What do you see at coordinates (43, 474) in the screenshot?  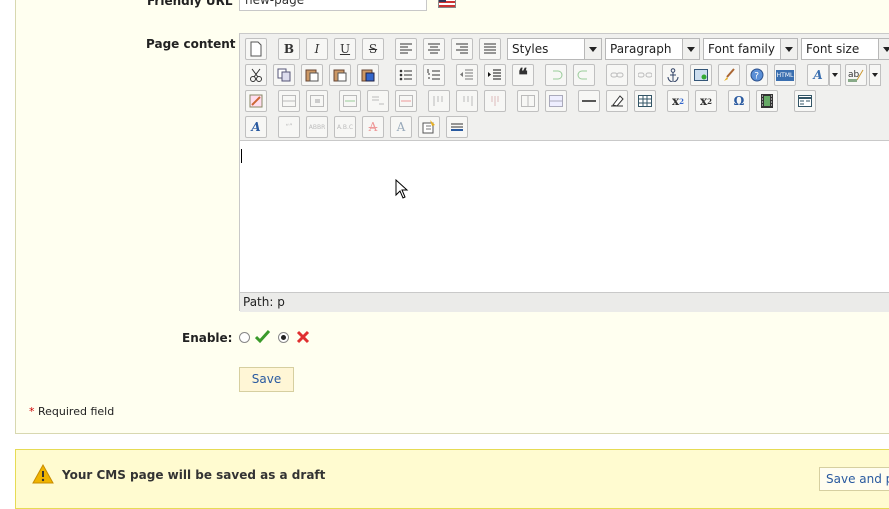 I see `warning-icon` at bounding box center [43, 474].